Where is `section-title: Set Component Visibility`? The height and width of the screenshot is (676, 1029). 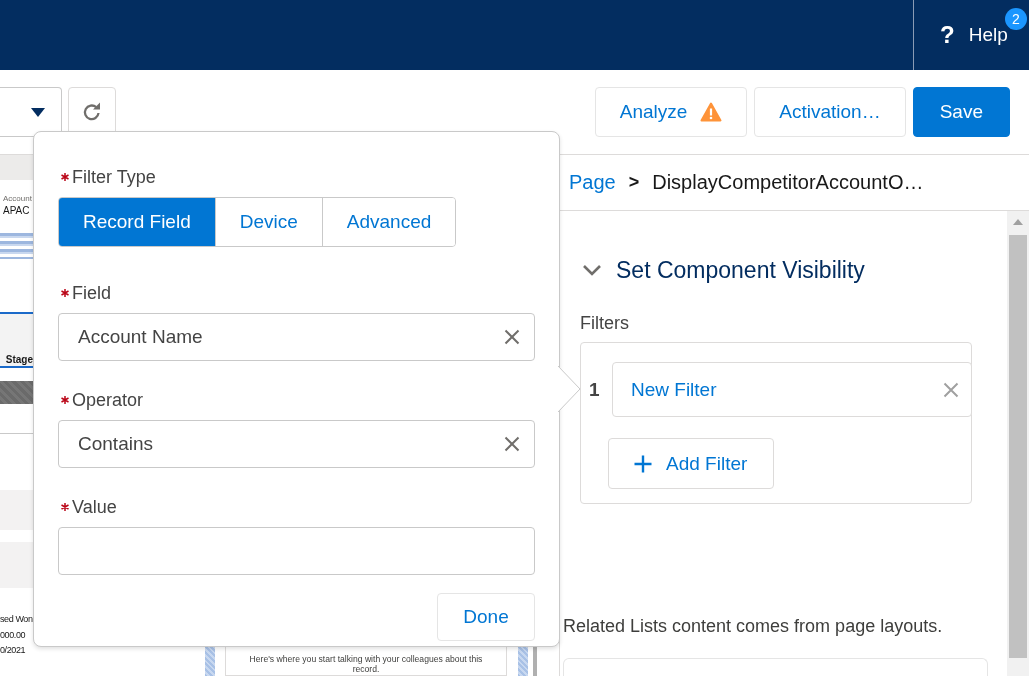 section-title: Set Component Visibility is located at coordinates (740, 270).